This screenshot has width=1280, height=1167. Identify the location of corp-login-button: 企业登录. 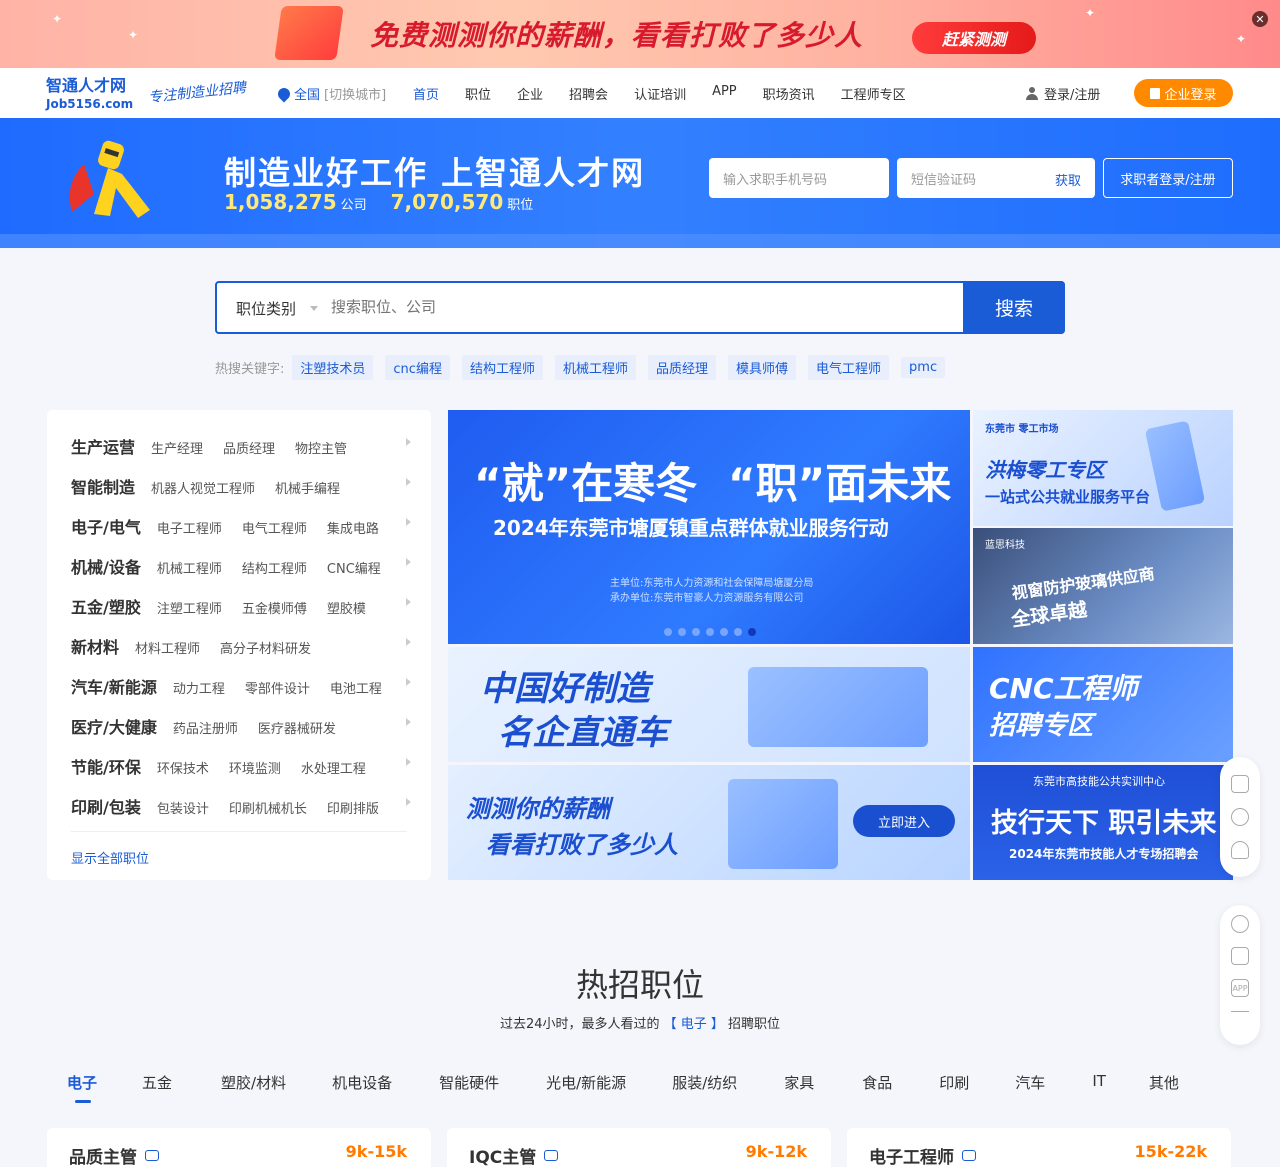
(1183, 93).